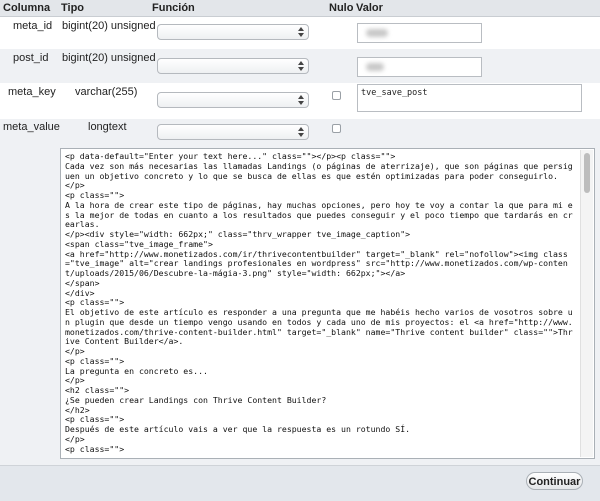 The width and height of the screenshot is (600, 501). I want to click on header-nulo: Nulo, so click(341, 8).